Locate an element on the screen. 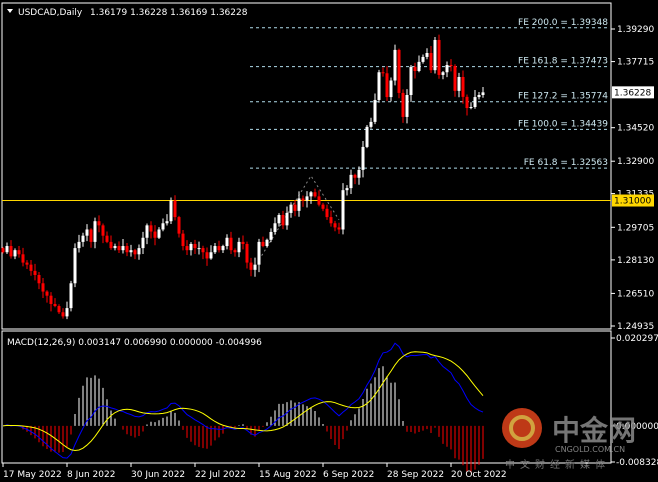 The image size is (658, 482). level-price-label: 1.31000 is located at coordinates (632, 202).